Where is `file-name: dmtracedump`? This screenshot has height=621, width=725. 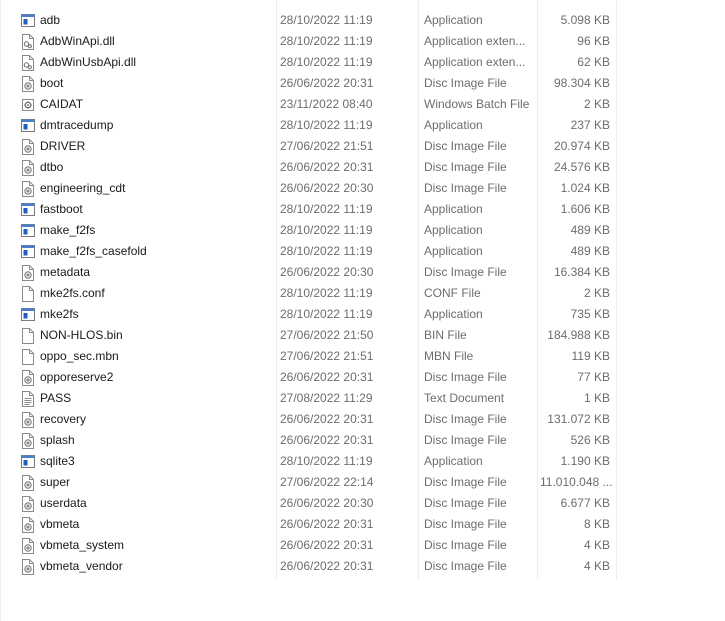
file-name: dmtracedump is located at coordinates (77, 125).